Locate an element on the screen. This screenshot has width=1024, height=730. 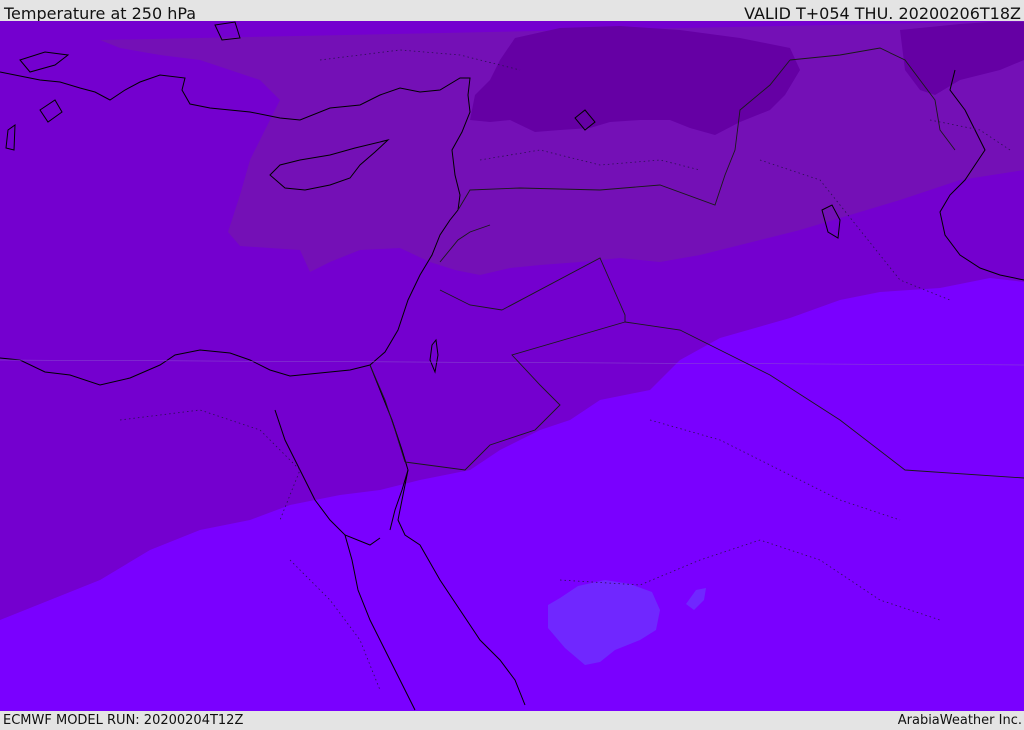
credit-label: ArabiaWeather Inc. is located at coordinates (959, 720).